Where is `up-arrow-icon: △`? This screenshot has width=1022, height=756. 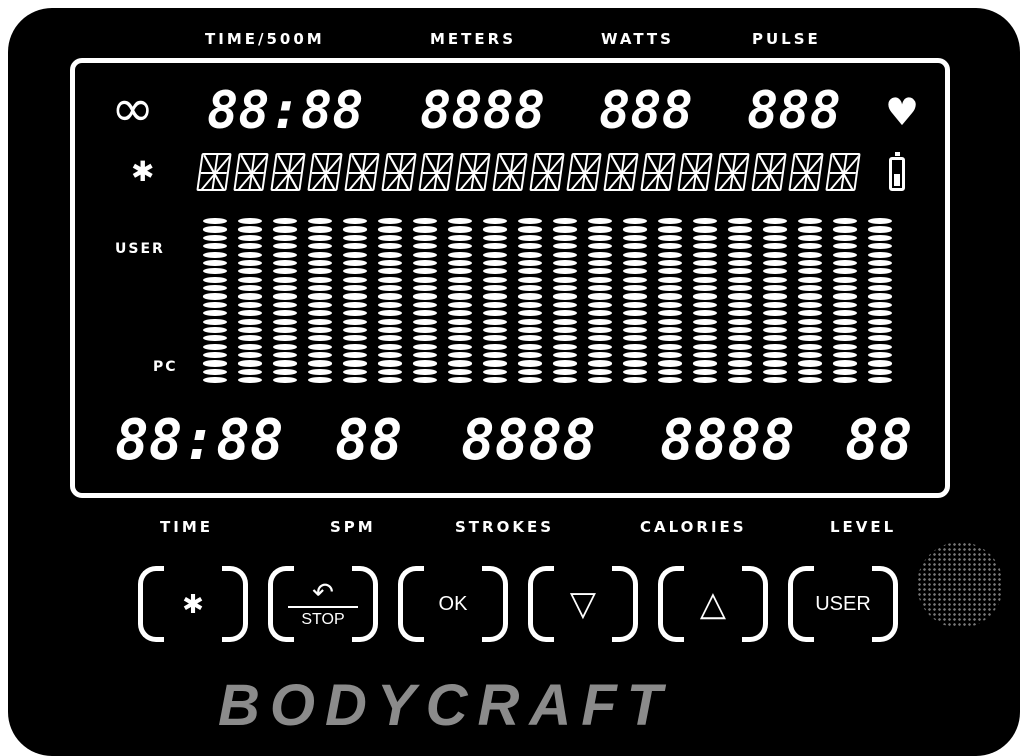 up-arrow-icon: △ is located at coordinates (713, 604).